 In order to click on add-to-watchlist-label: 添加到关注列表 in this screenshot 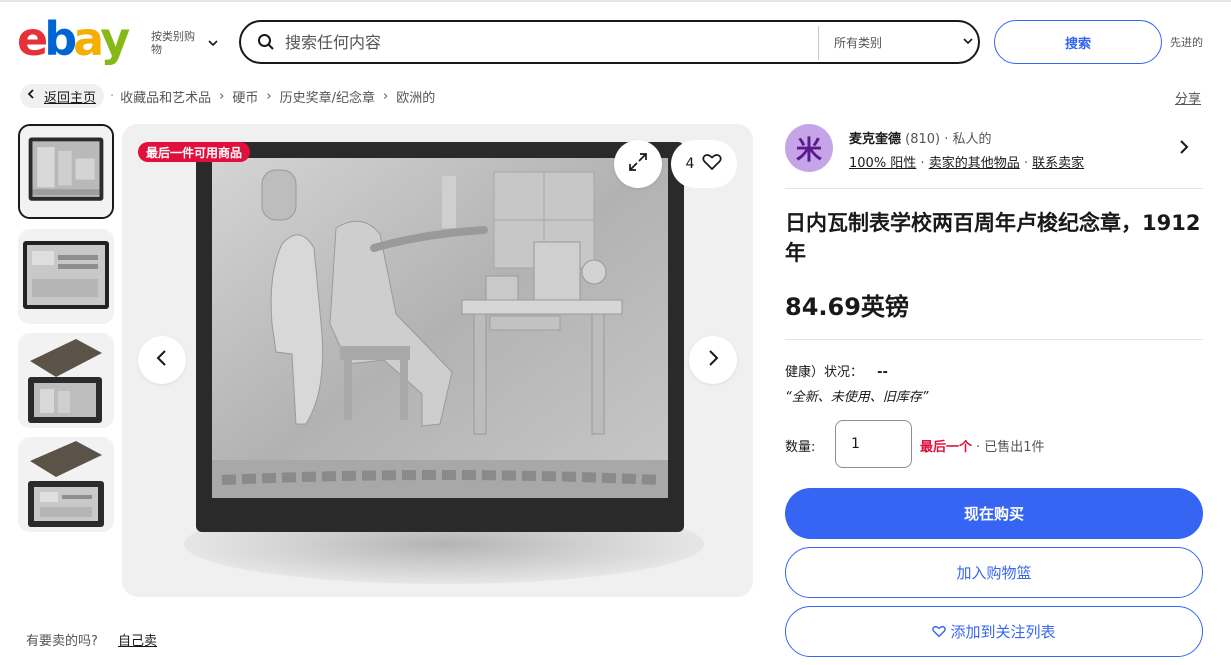, I will do `click(1003, 632)`.